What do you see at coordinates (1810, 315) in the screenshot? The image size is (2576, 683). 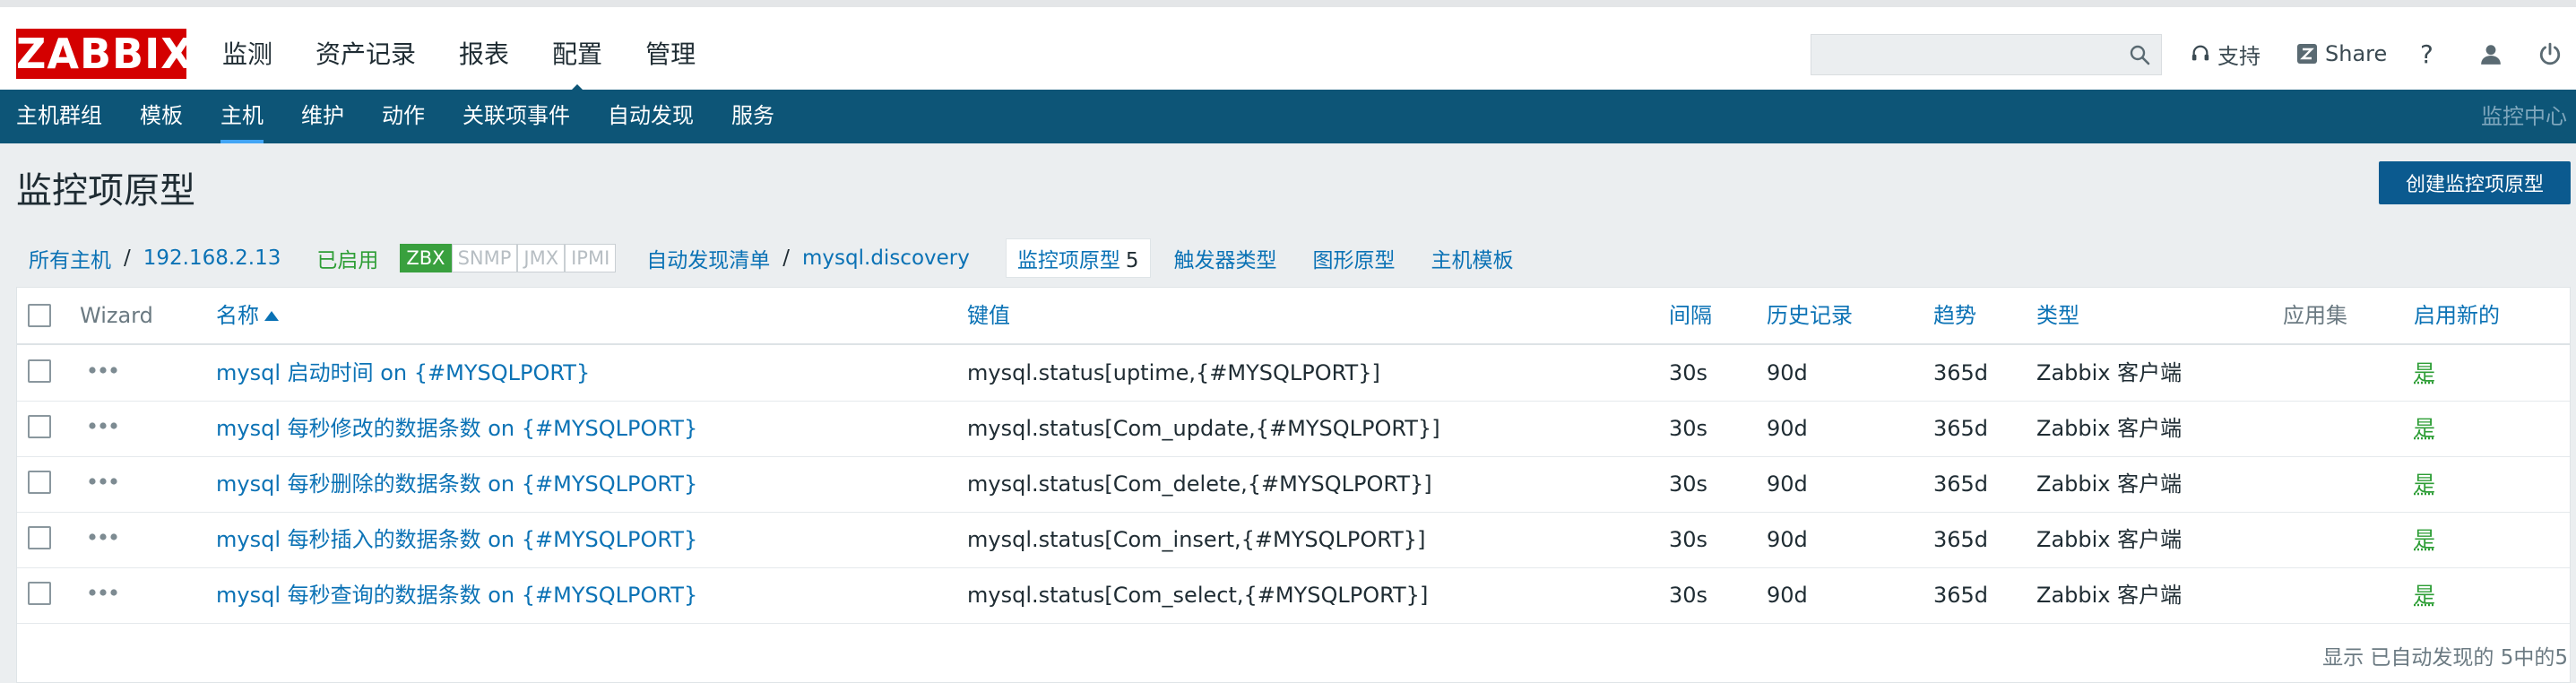 I see `header-history: 历史记录` at bounding box center [1810, 315].